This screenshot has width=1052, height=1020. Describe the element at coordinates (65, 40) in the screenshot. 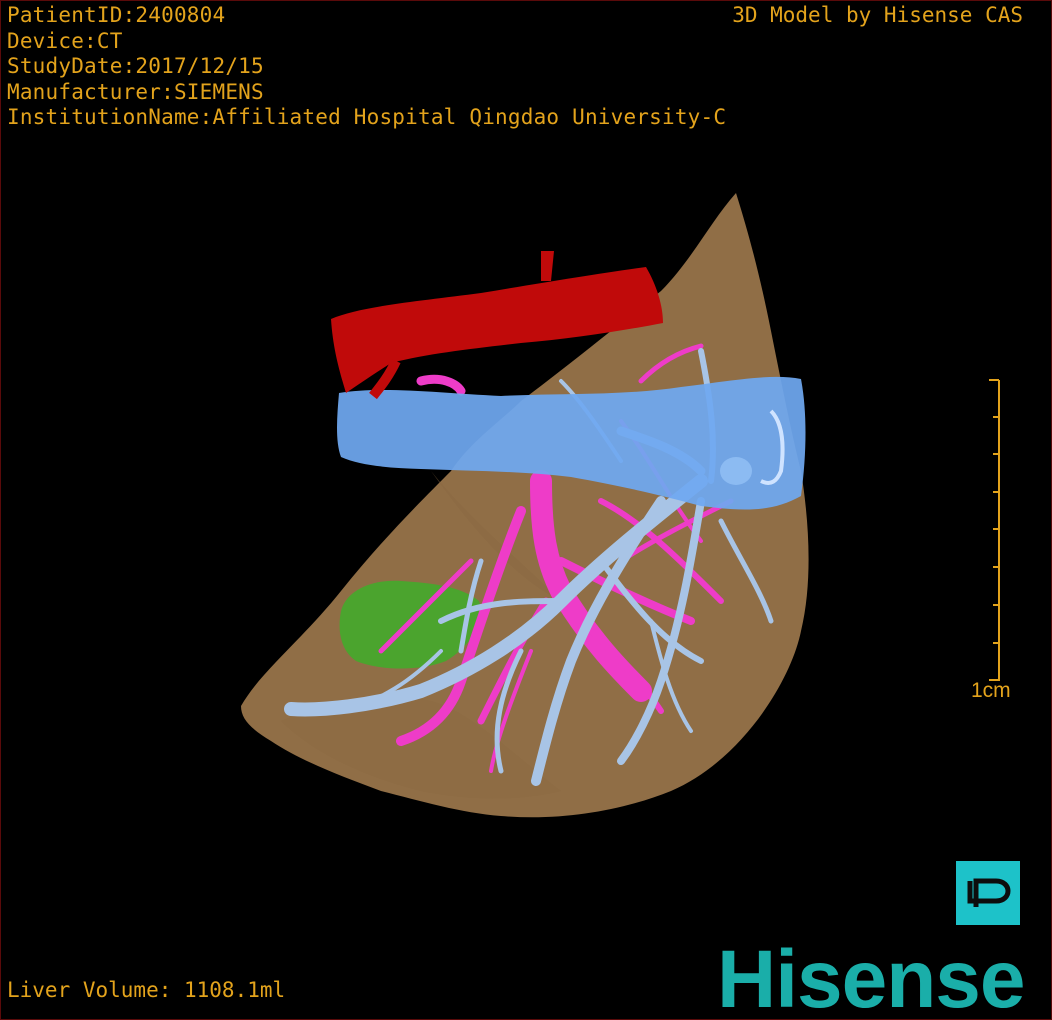

I see `device: Device:CT` at that location.